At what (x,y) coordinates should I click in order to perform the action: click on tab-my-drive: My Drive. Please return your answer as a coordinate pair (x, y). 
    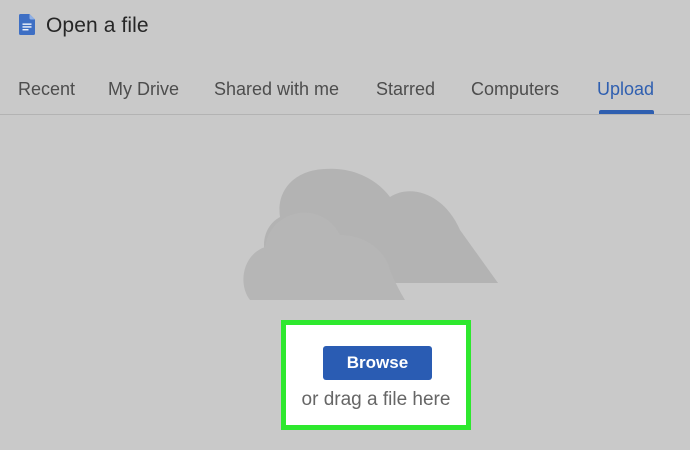
    Looking at the image, I should click on (143, 89).